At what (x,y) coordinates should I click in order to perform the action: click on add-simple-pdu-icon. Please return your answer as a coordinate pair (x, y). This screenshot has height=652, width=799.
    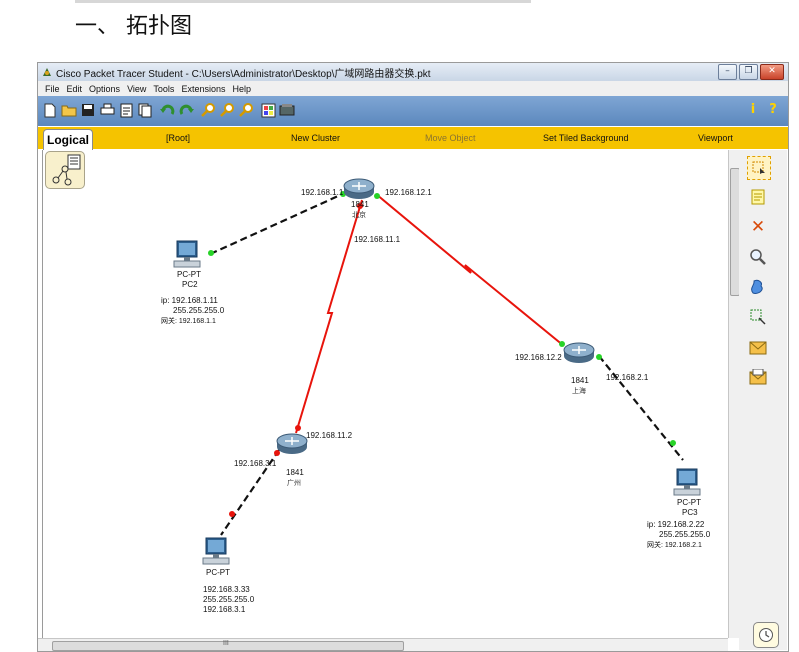
    Looking at the image, I should click on (758, 347).